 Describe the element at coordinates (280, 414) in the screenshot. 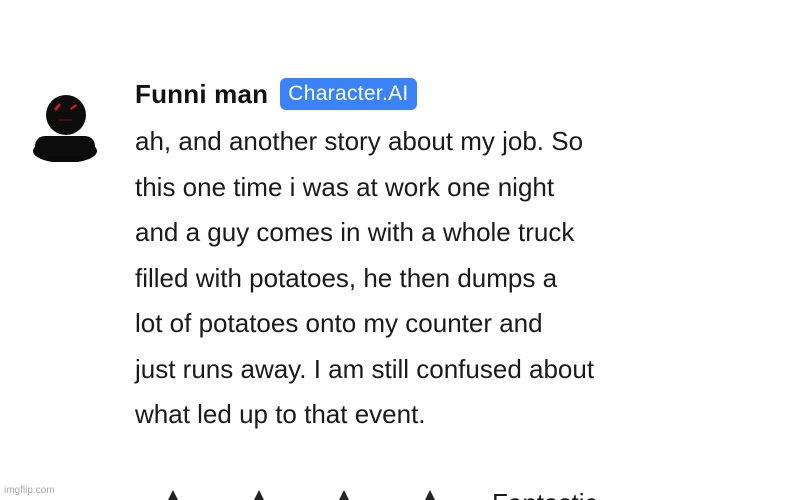

I see `message-line: what led up to that event.` at that location.